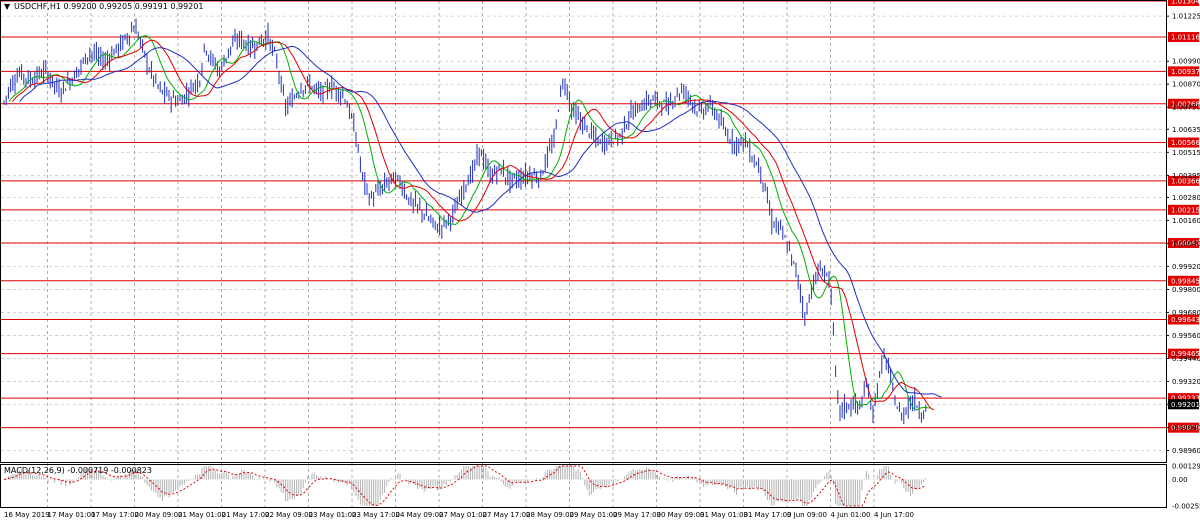  Describe the element at coordinates (1186, 336) in the screenshot. I see `y-tick-label: 0.99560` at that location.